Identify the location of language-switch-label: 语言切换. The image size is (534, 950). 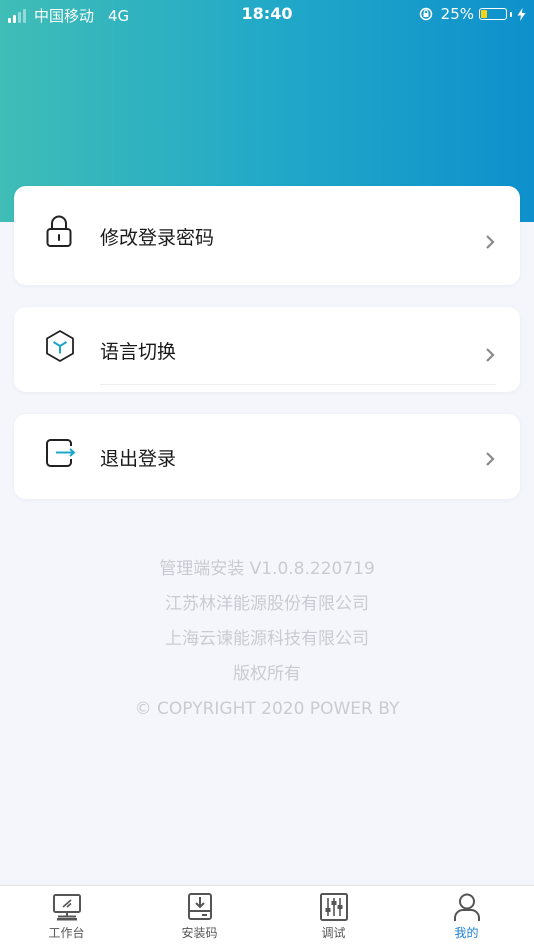
(138, 352).